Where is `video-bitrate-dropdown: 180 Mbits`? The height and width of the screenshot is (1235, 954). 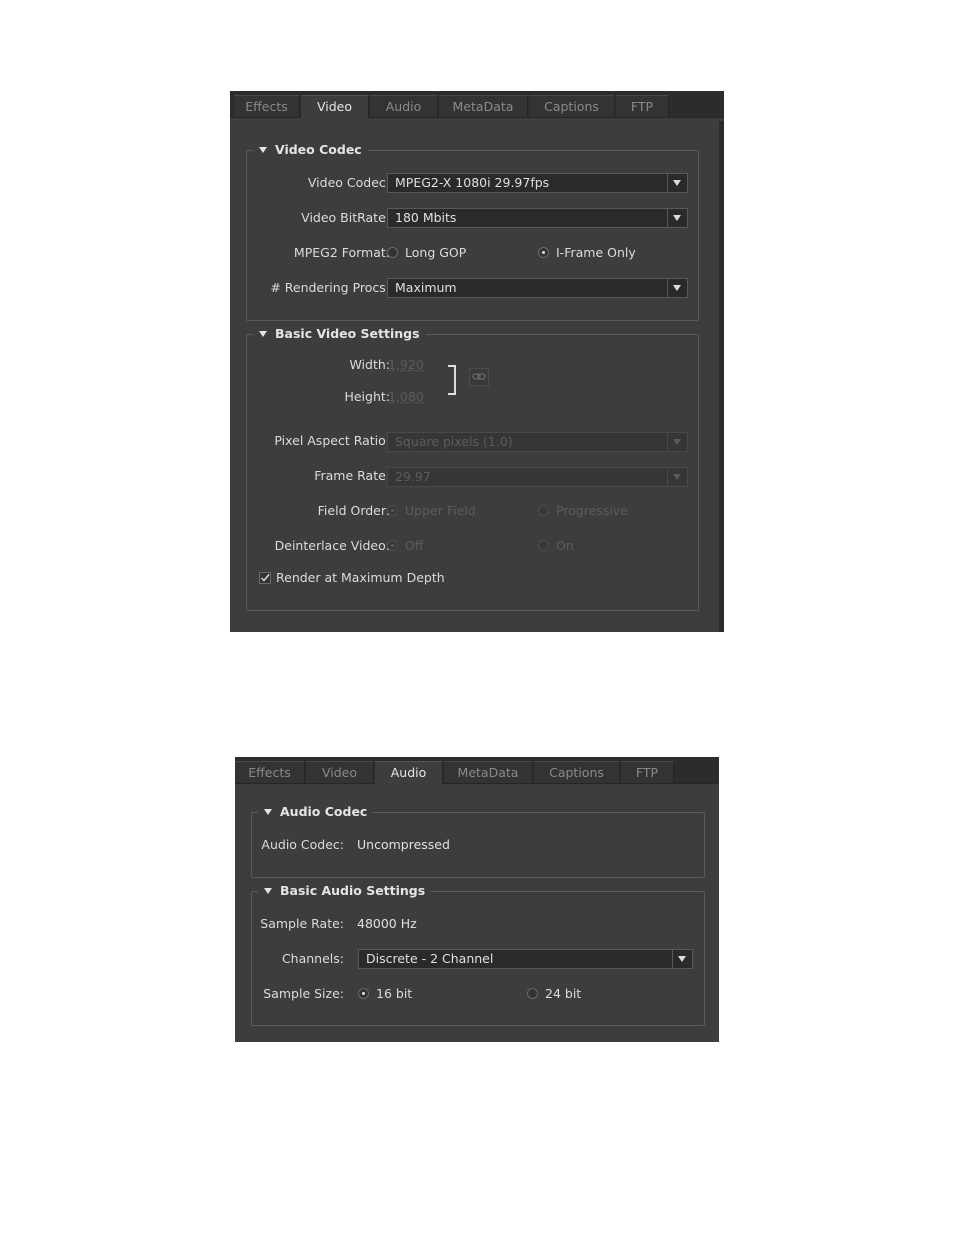
video-bitrate-dropdown: 180 Mbits is located at coordinates (537, 218).